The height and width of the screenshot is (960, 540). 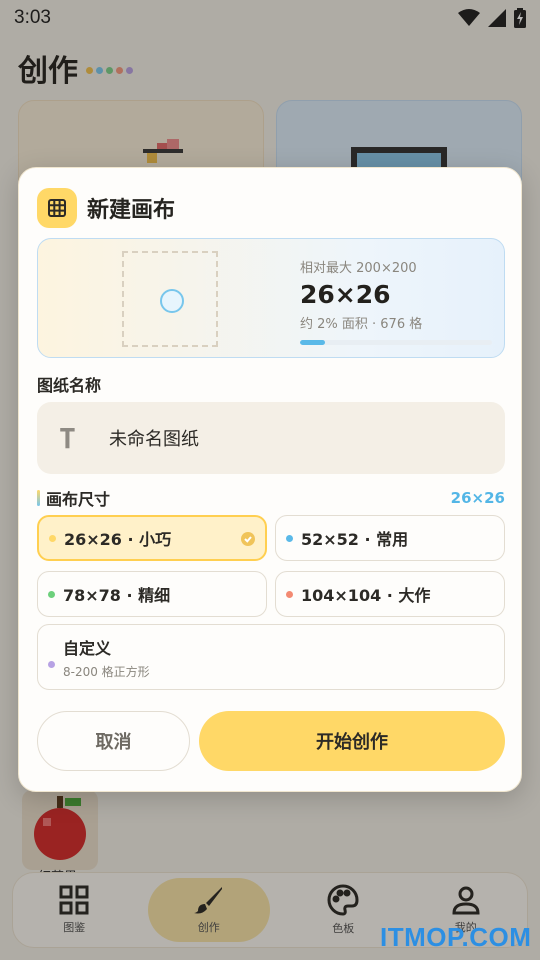 What do you see at coordinates (118, 539) in the screenshot?
I see `option-label: 26×26 · 小巧` at bounding box center [118, 539].